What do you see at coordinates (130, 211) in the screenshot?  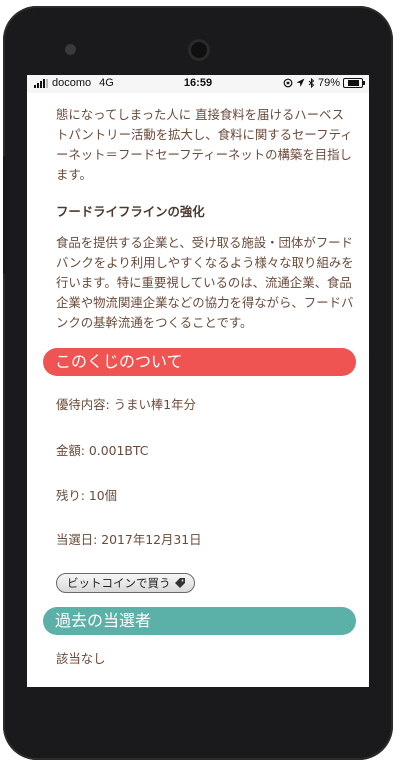 I see `section-heading: フードライフラインの強化` at bounding box center [130, 211].